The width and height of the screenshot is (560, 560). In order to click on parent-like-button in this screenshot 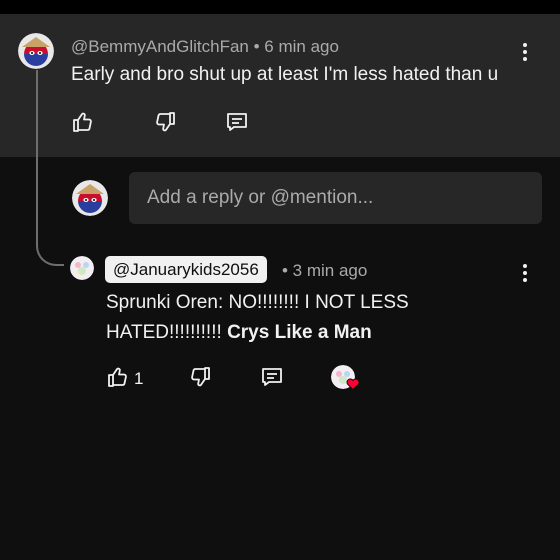, I will do `click(83, 122)`.